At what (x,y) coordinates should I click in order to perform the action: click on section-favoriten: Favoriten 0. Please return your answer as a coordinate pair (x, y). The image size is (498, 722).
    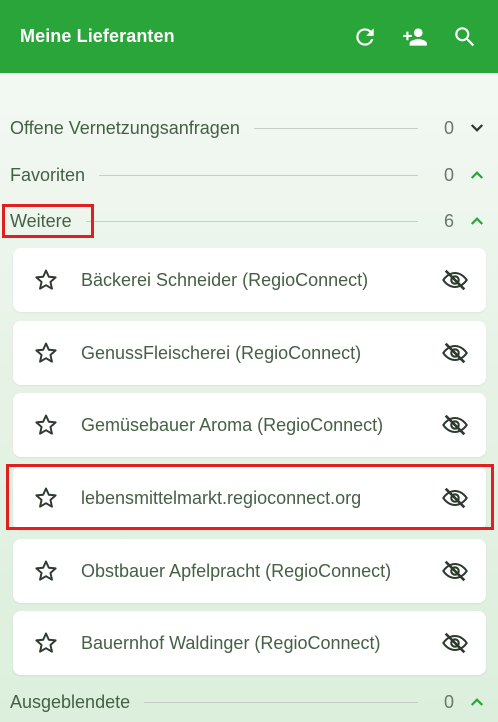
    Looking at the image, I should click on (249, 175).